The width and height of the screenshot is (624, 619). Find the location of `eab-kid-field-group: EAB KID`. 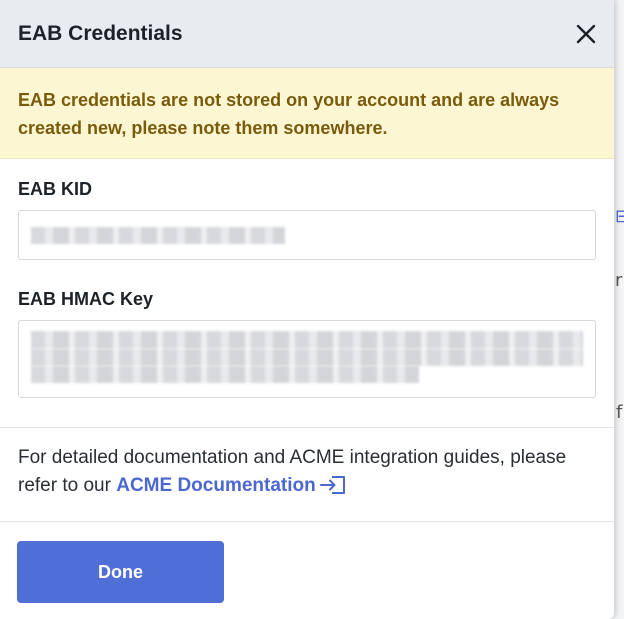

eab-kid-field-group: EAB KID is located at coordinates (307, 219).